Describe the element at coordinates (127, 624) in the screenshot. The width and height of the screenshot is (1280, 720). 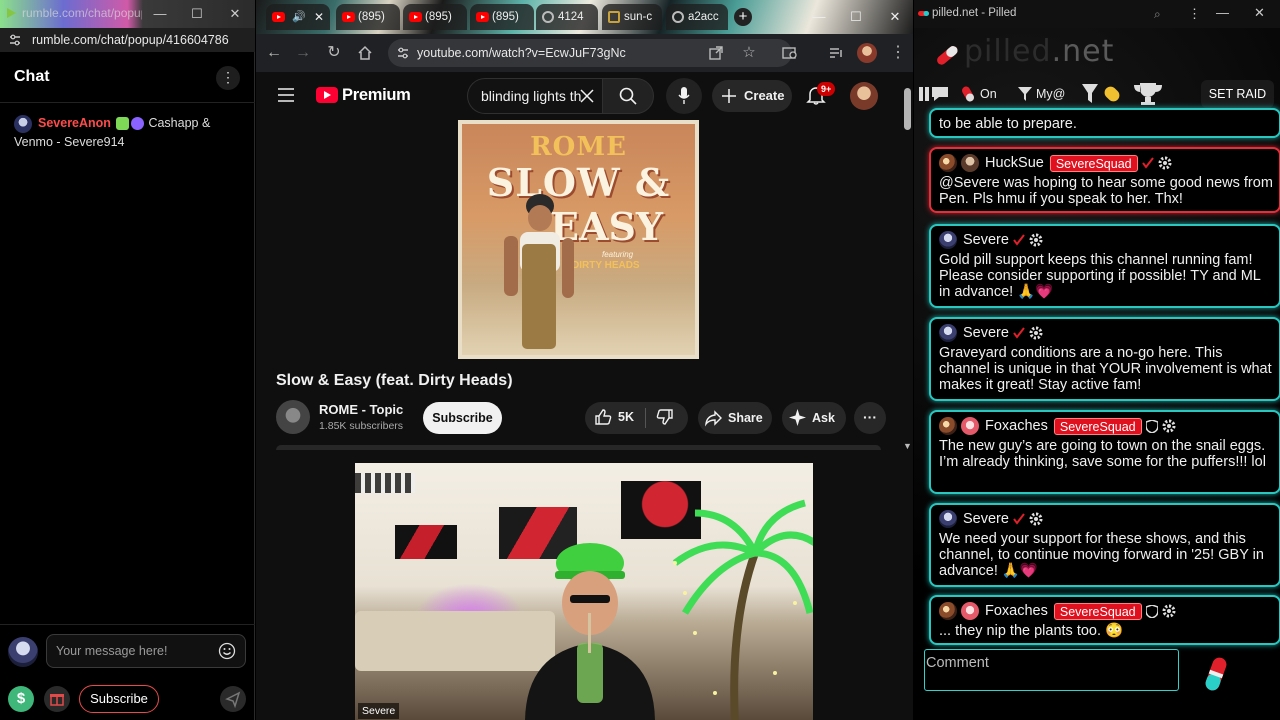
I see `divider` at that location.